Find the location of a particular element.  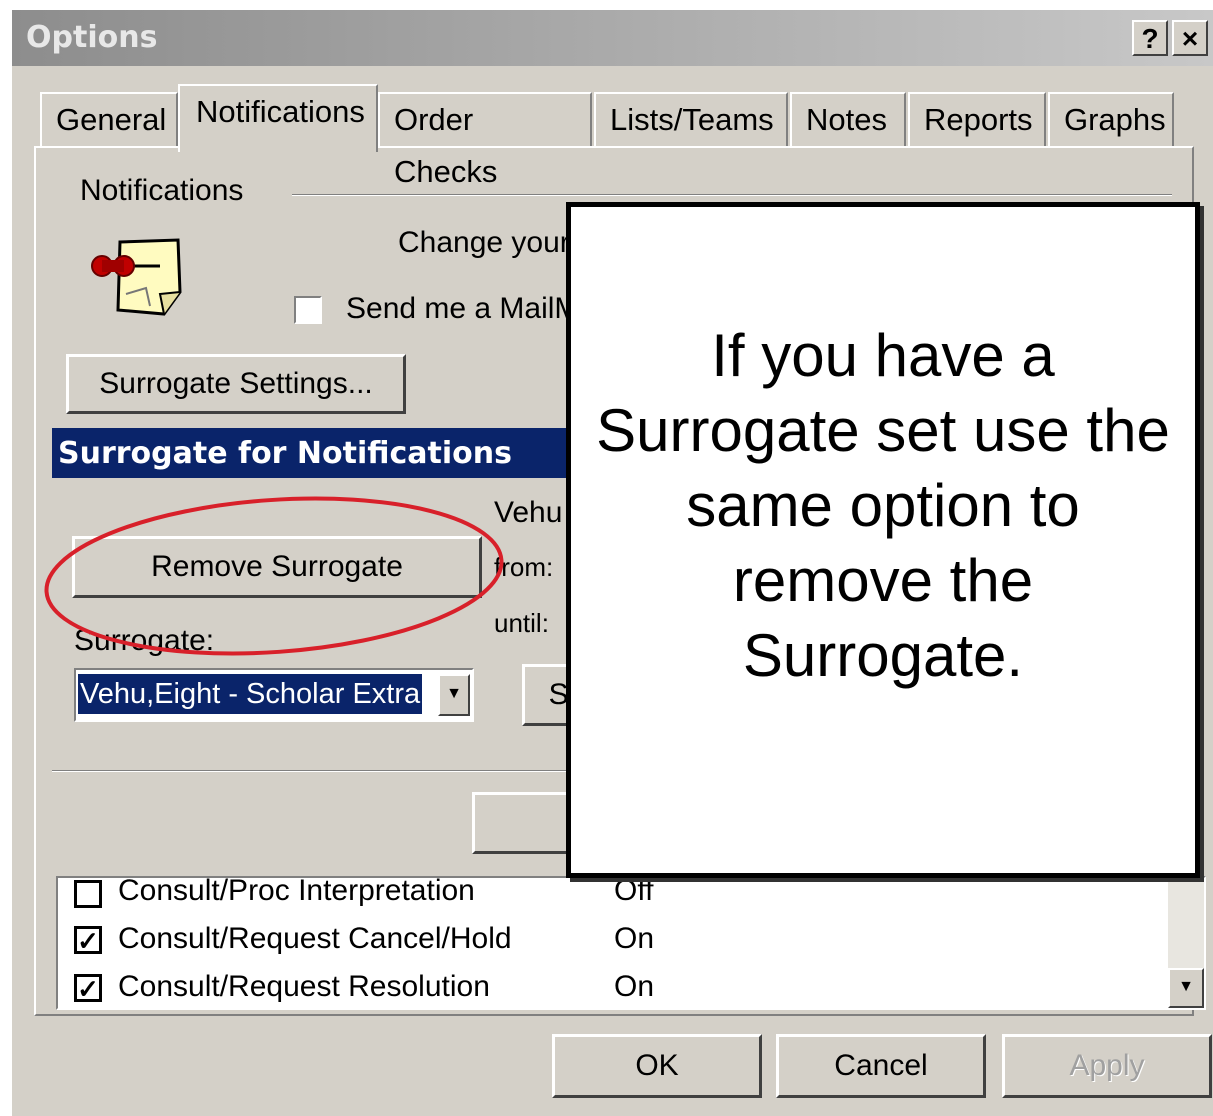

surrogate-header-title: Surrogate for Notifications is located at coordinates (285, 453).